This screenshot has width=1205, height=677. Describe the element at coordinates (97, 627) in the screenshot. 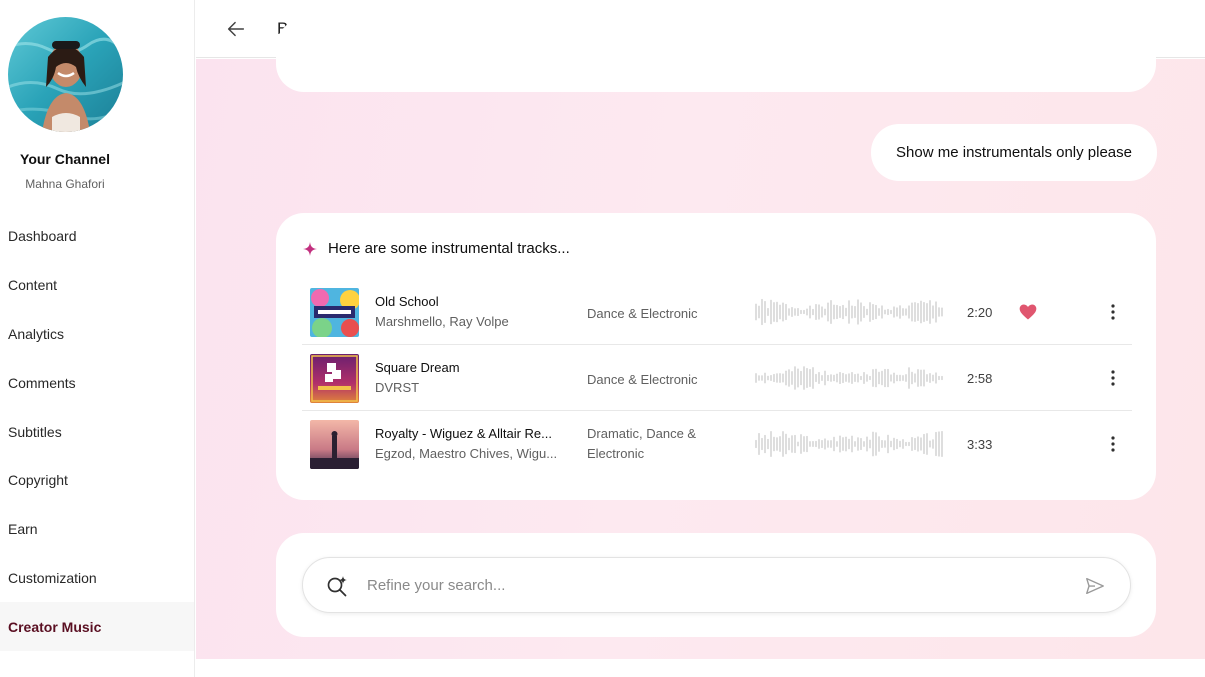

I see `sidebar-item-creator-music: Creator Music` at that location.